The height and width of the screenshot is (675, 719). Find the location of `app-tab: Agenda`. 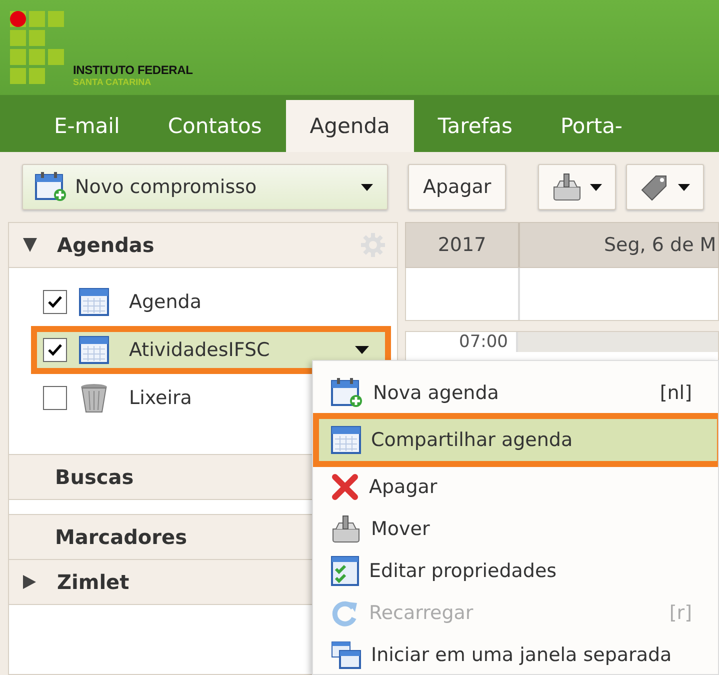

app-tab: Agenda is located at coordinates (350, 126).